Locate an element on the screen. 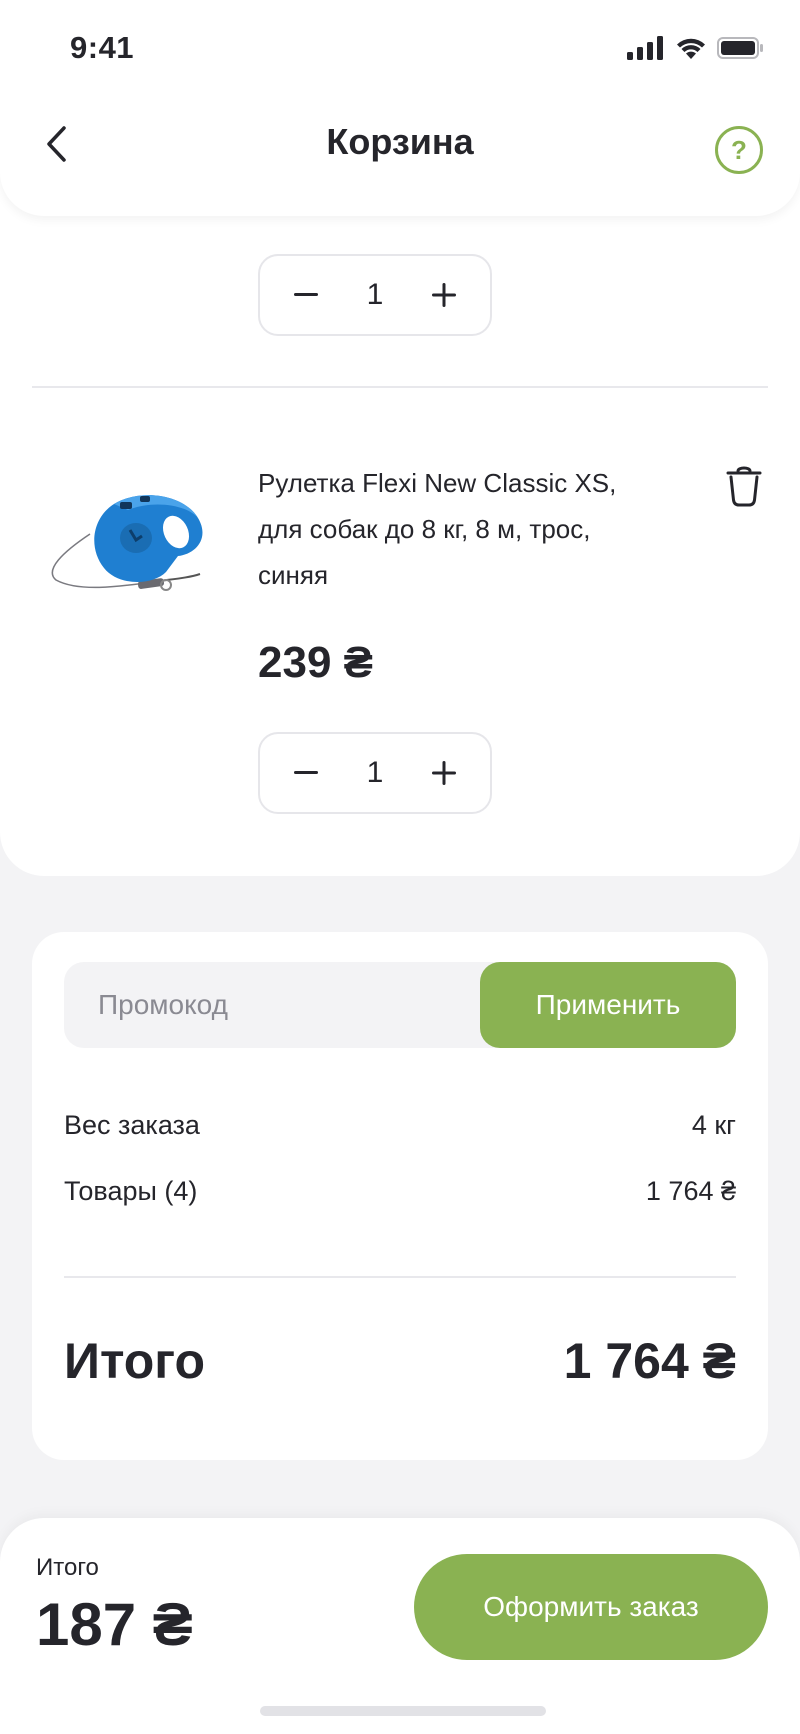 The width and height of the screenshot is (800, 1734). goods-value: 1 764 ₴ is located at coordinates (690, 1191).